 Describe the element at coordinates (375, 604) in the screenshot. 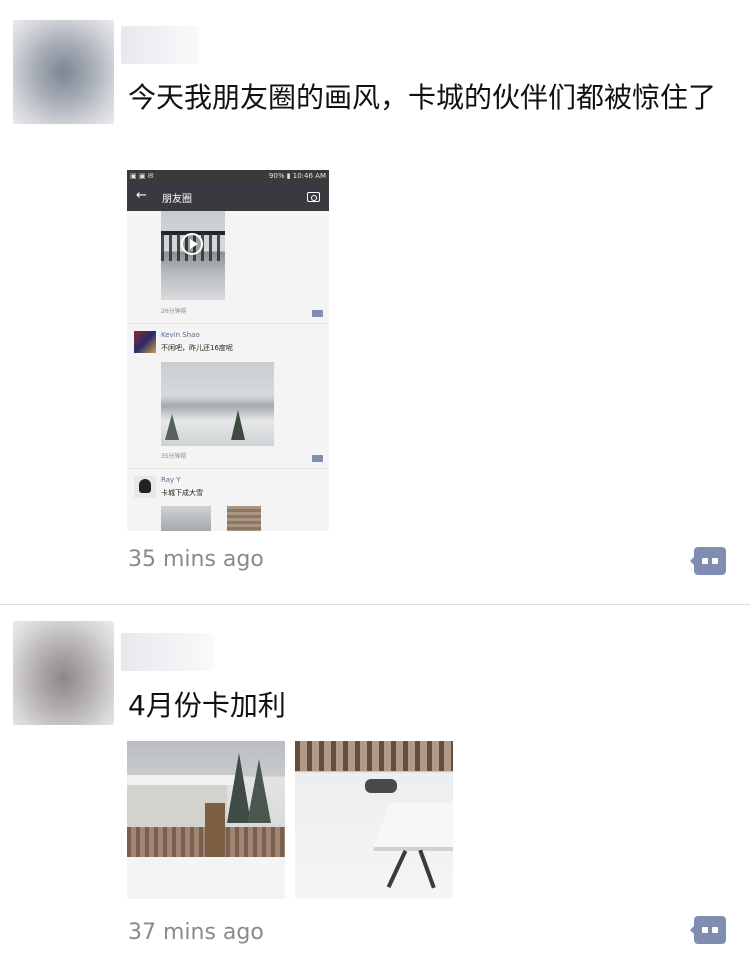

I see `post-divider` at that location.